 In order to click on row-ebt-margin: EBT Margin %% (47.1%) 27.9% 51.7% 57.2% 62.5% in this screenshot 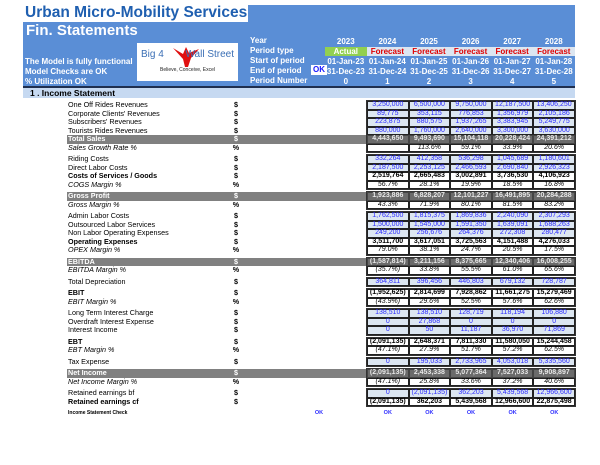, I will do `click(300, 350)`.